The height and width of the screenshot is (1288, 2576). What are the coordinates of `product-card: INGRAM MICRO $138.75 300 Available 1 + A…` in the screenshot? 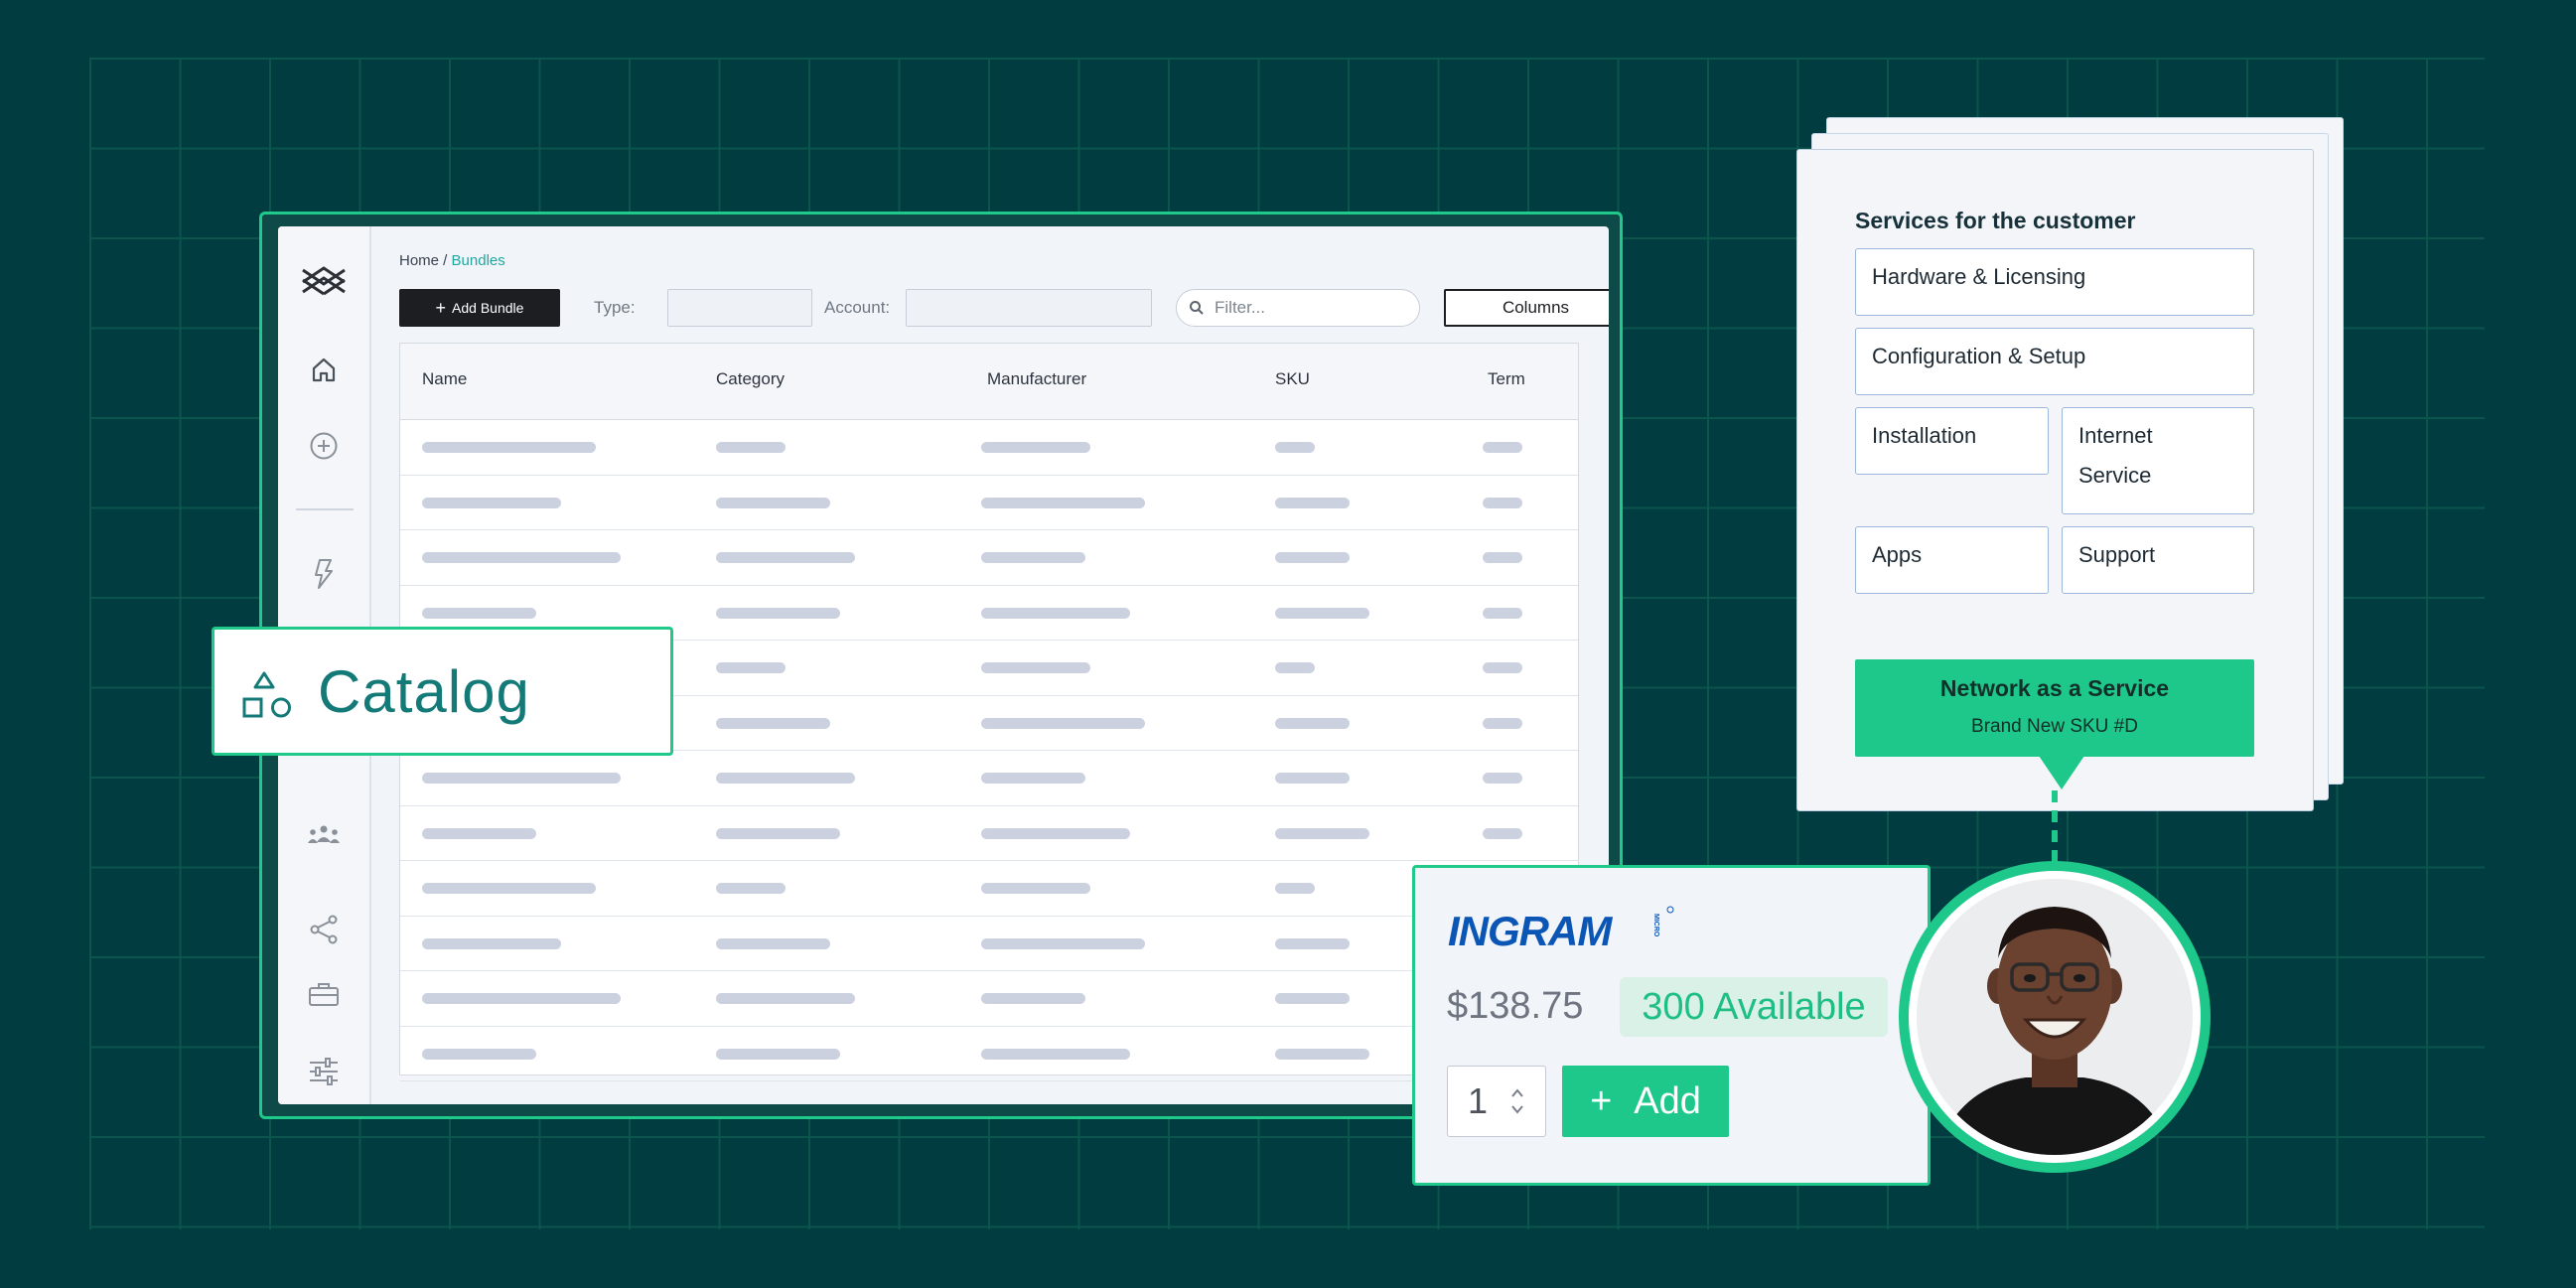 It's located at (1672, 1025).